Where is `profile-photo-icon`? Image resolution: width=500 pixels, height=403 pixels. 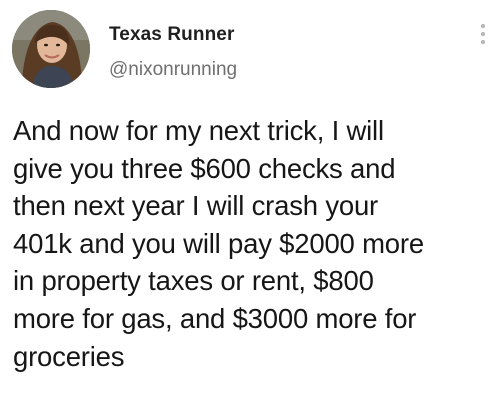
profile-photo-icon is located at coordinates (51, 49).